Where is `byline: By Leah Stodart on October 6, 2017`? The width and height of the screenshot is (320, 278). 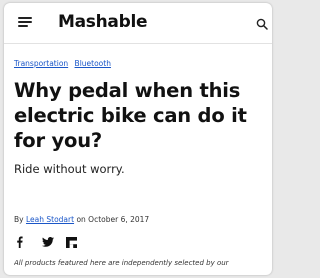 byline: By Leah Stodart on October 6, 2017 is located at coordinates (81, 219).